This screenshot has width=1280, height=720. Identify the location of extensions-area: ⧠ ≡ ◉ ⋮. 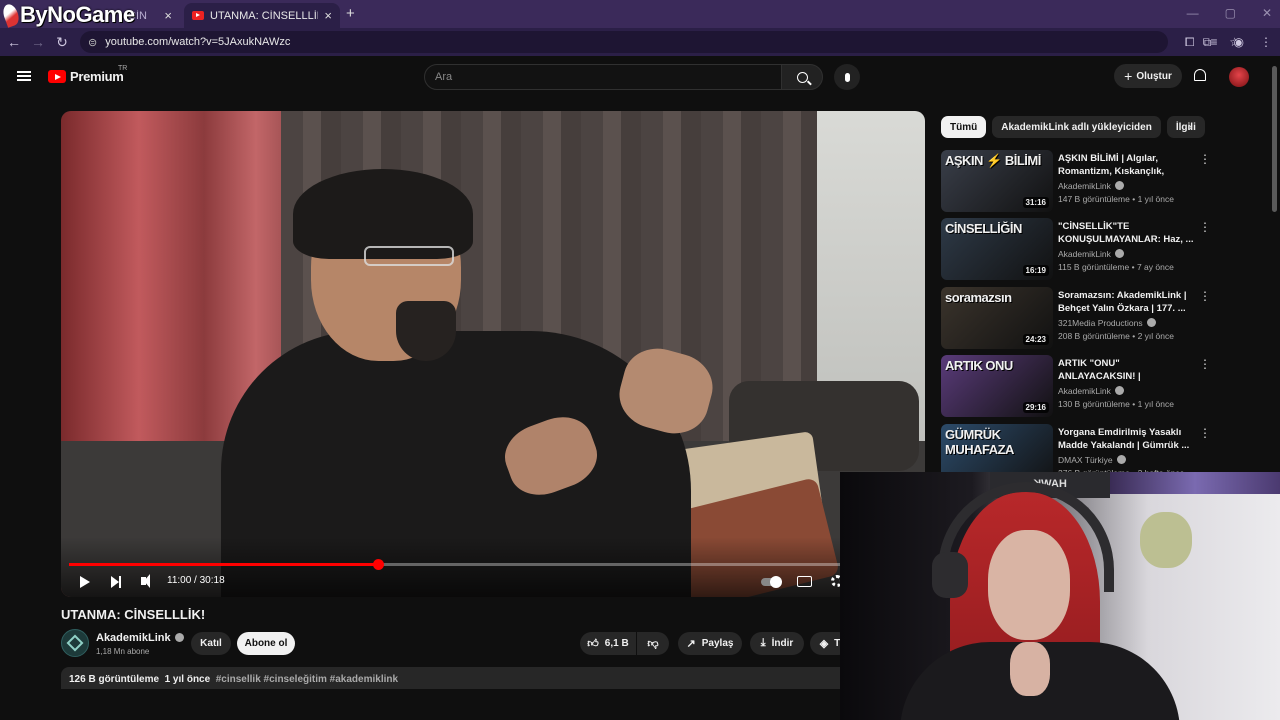
(1228, 42).